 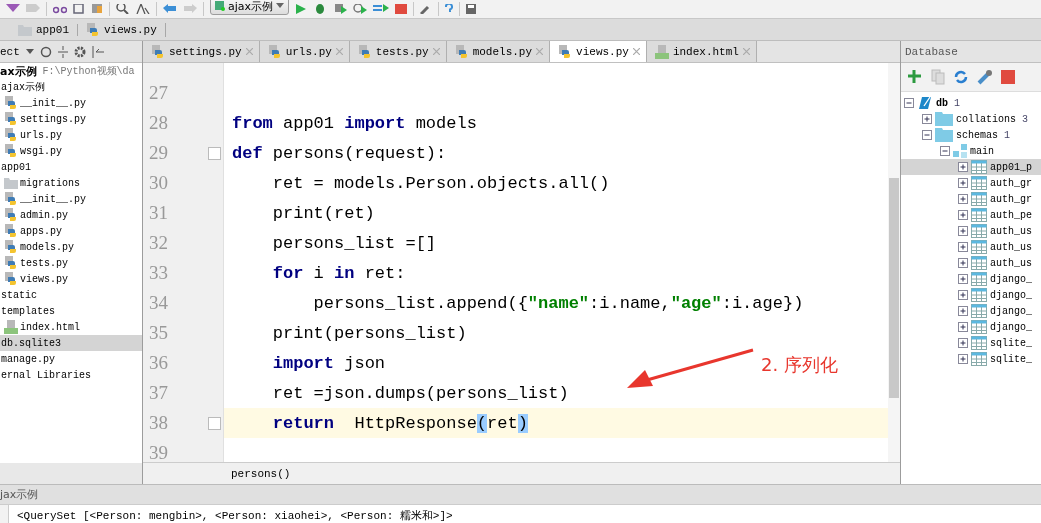 What do you see at coordinates (340, 9) in the screenshot?
I see `coverage-icon` at bounding box center [340, 9].